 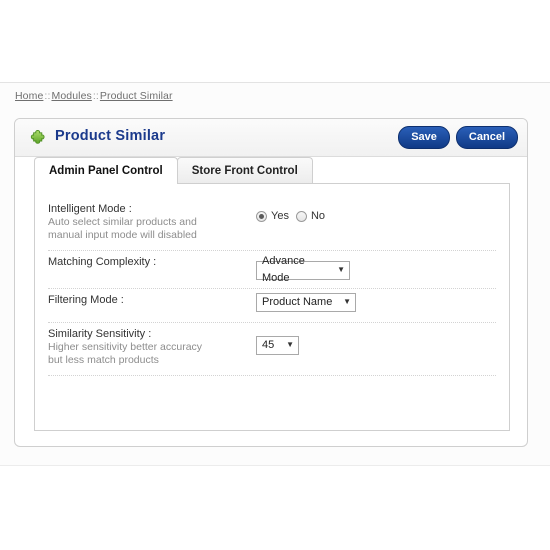 I want to click on label-sub-line: Auto select similar products and, so click(x=122, y=222).